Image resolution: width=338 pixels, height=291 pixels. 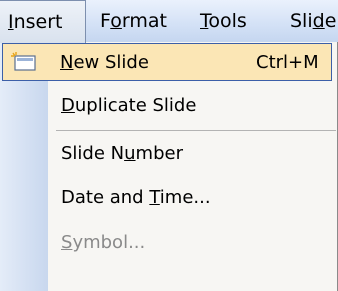 I want to click on menu-item-new-slide: New Slide Ctrl+M, so click(x=167, y=62).